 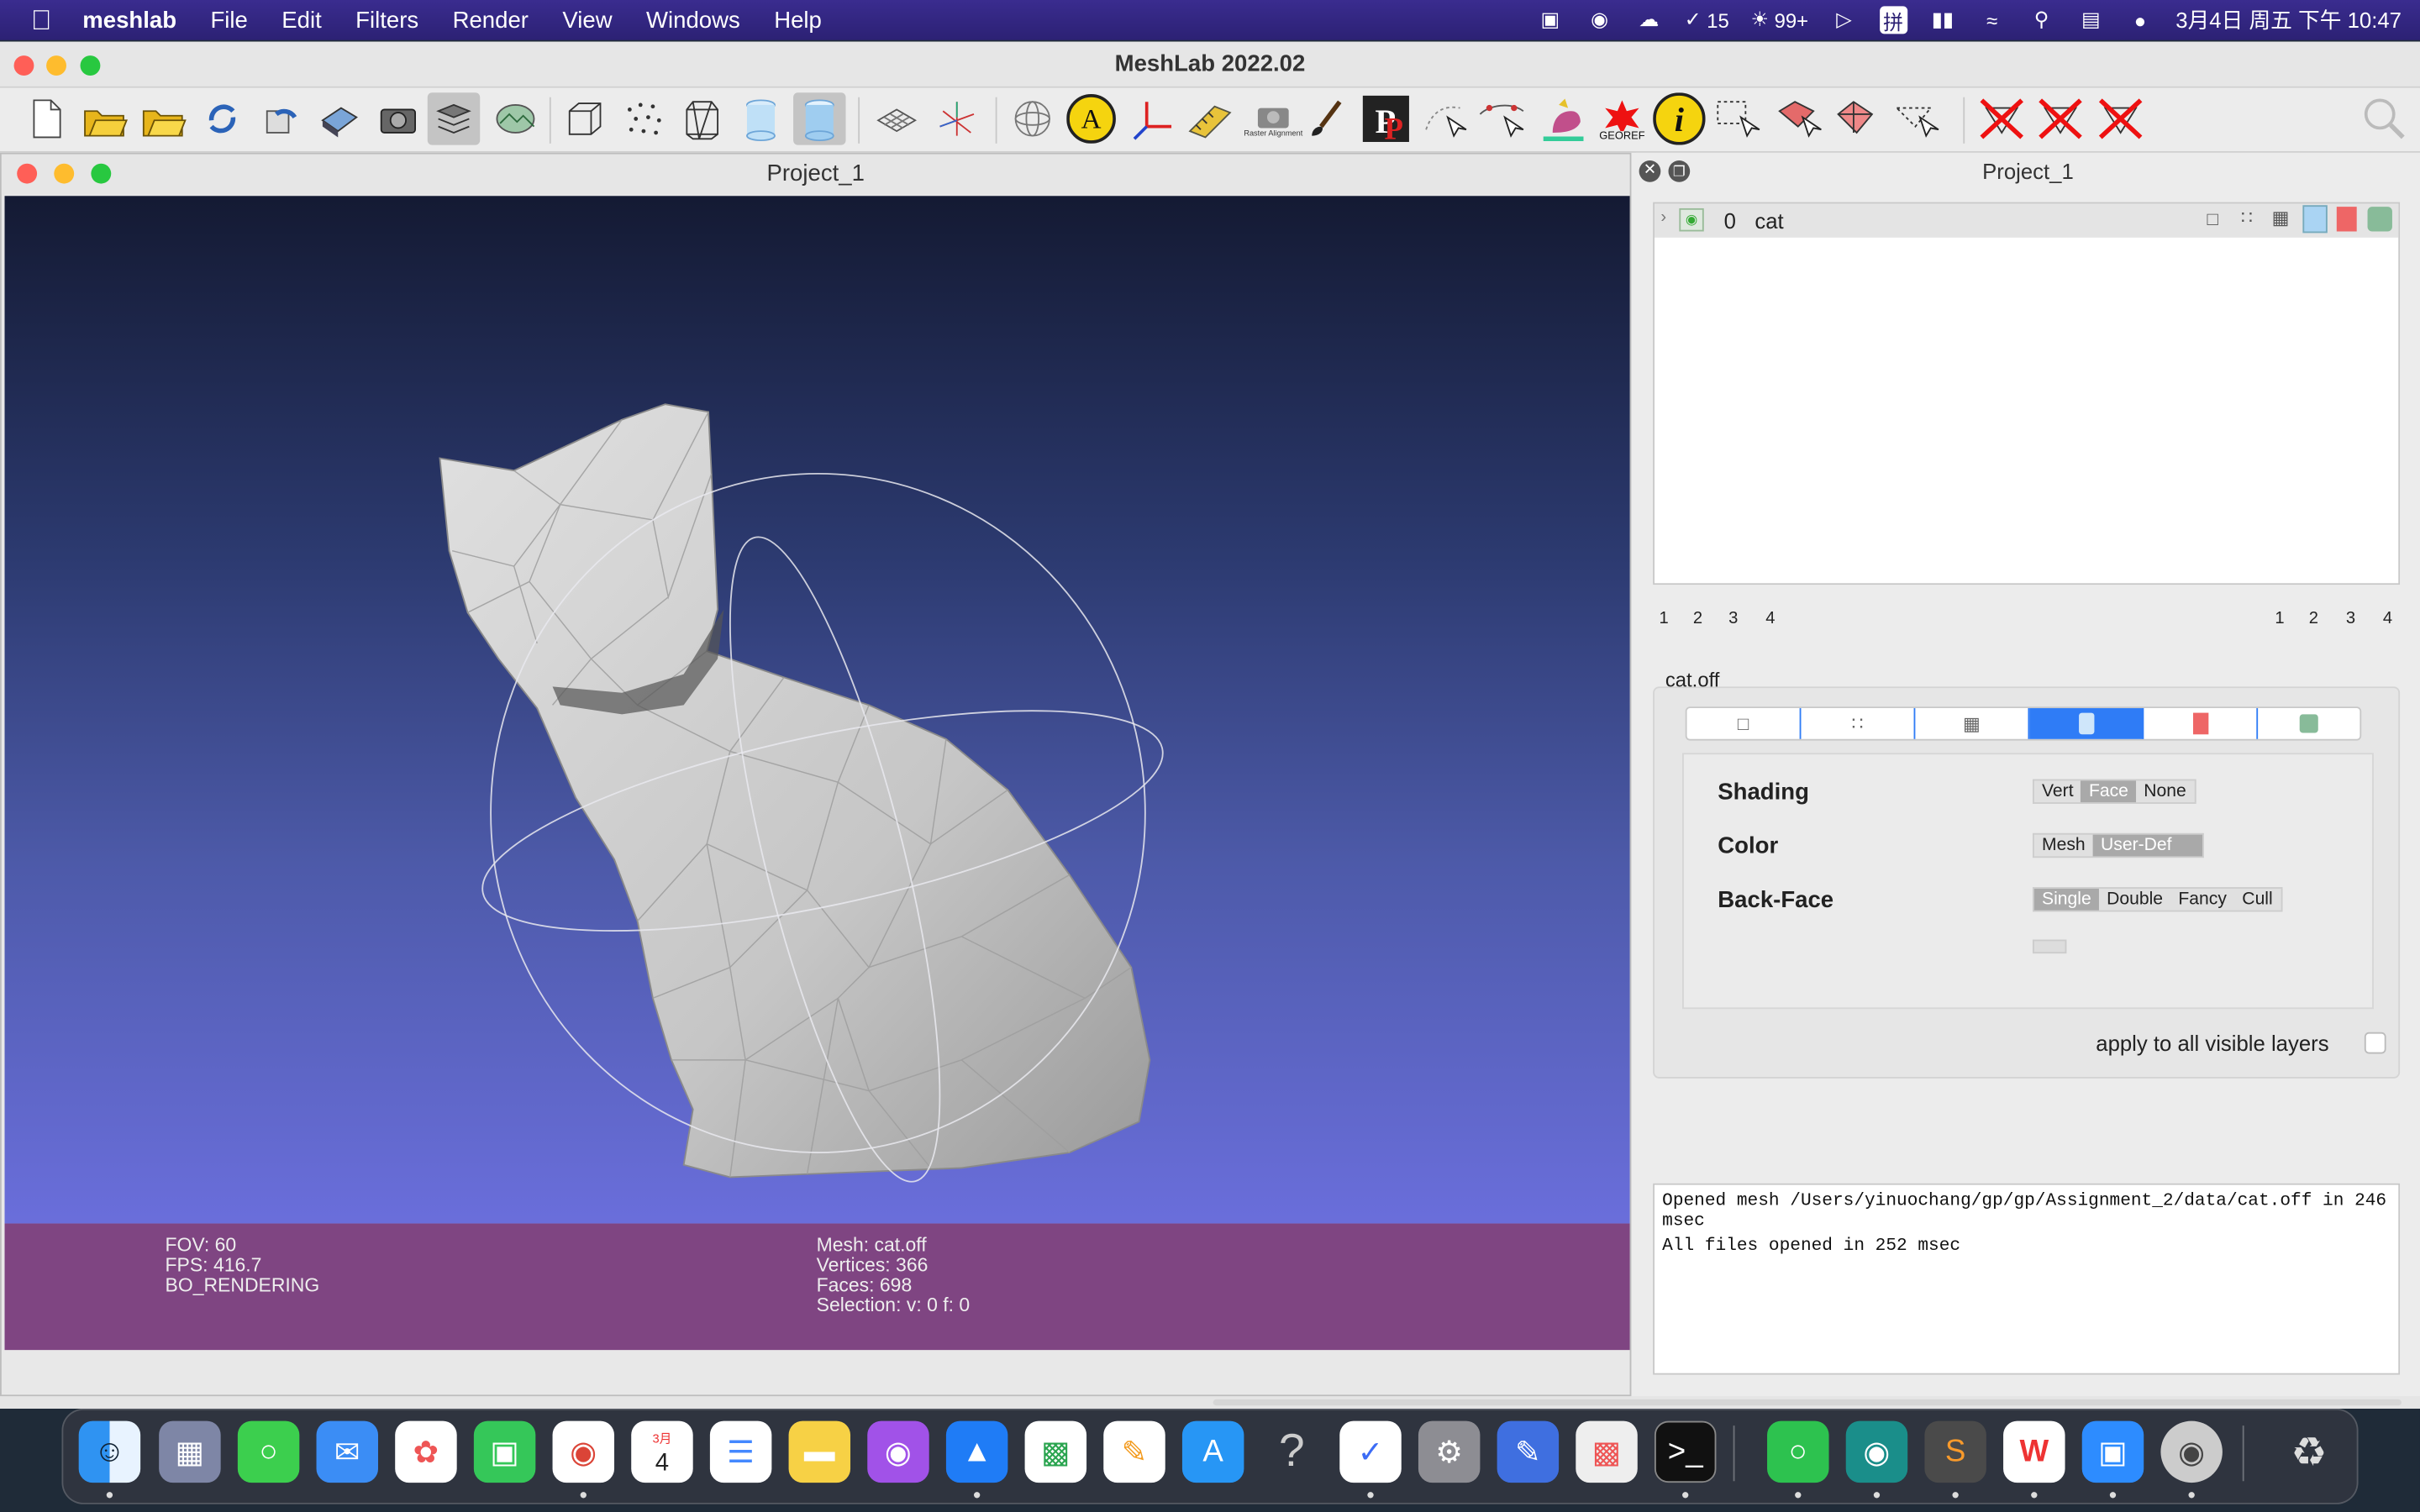 What do you see at coordinates (2279, 619) in the screenshot?
I see `page-right-1: 1` at bounding box center [2279, 619].